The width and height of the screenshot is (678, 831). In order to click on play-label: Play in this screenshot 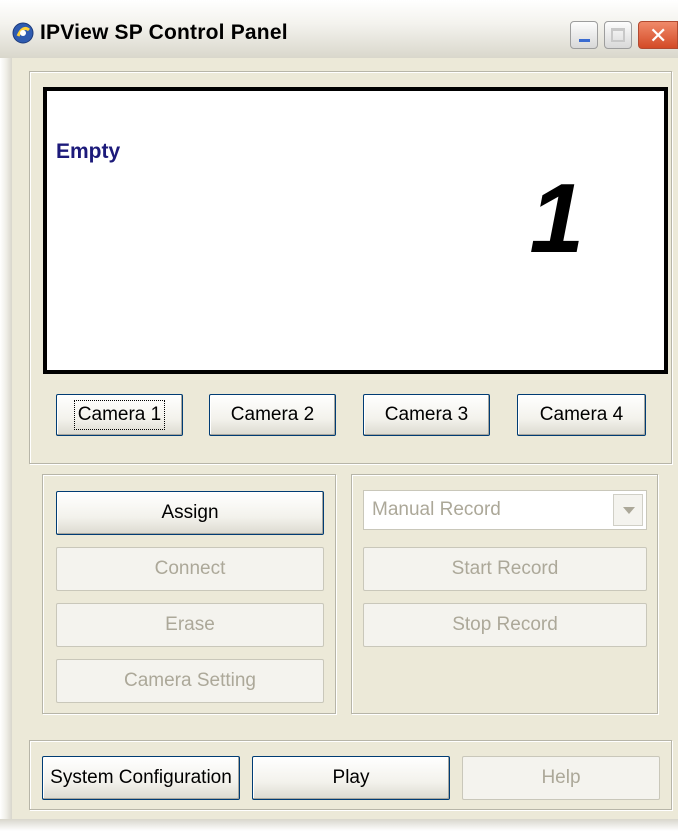, I will do `click(351, 777)`.